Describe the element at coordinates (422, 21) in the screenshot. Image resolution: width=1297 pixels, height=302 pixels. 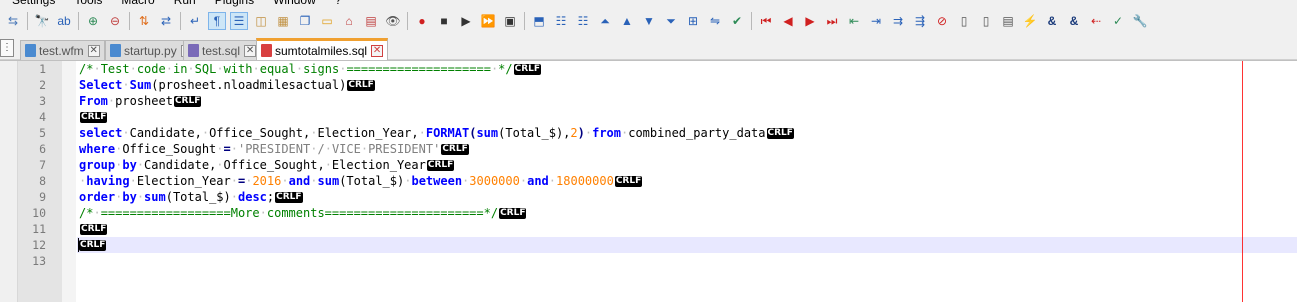
I see `record-macro-button: ●` at that location.